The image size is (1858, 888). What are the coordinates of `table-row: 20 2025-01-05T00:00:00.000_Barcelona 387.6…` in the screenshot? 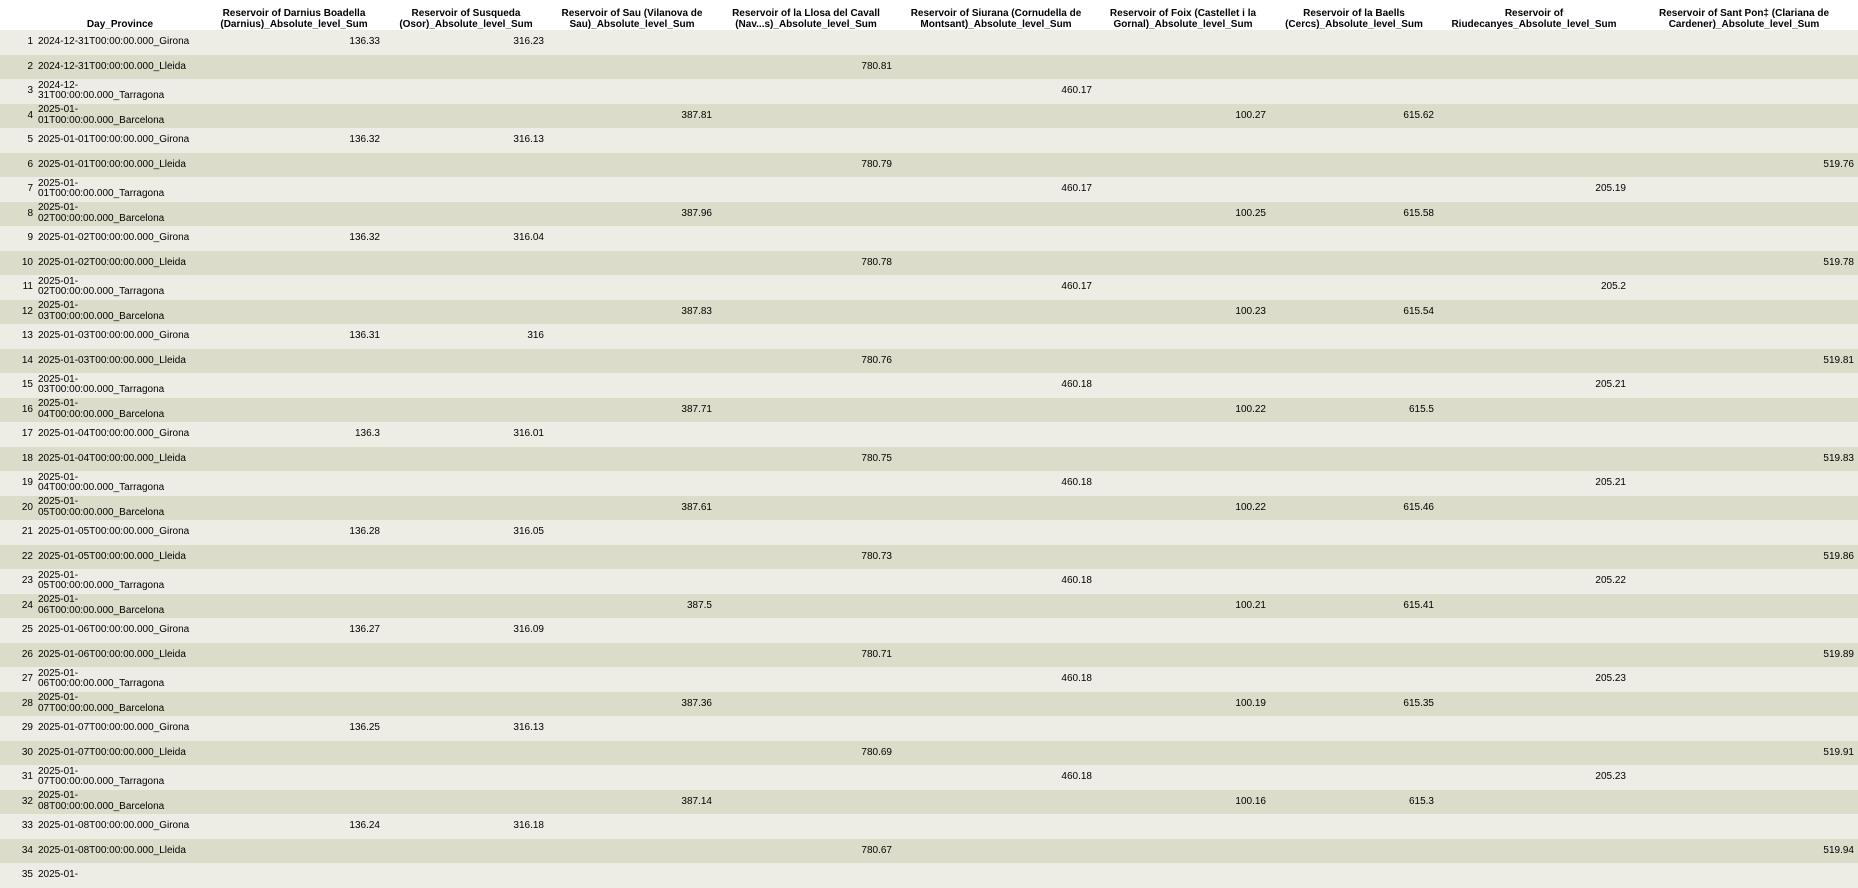 It's located at (929, 507).